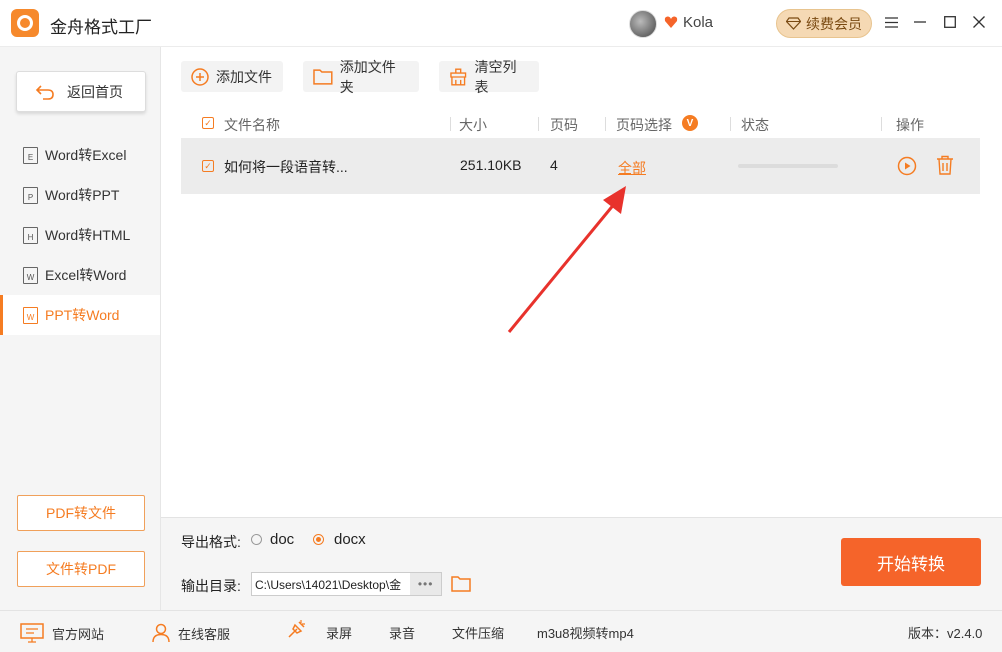  What do you see at coordinates (282, 539) in the screenshot?
I see `format-doc-label: doc` at bounding box center [282, 539].